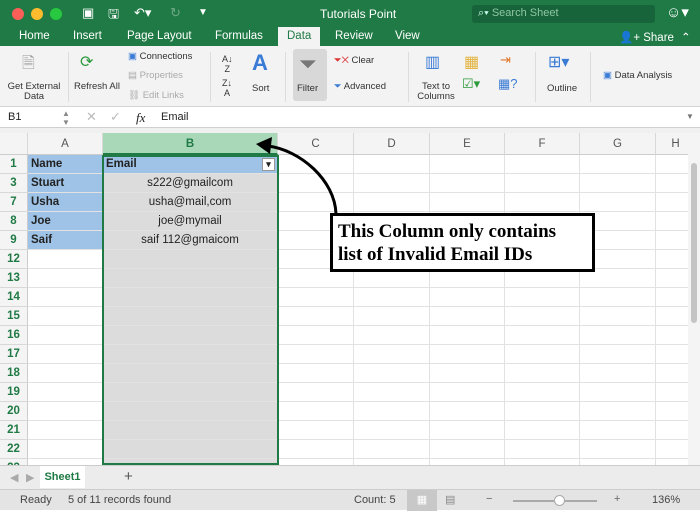 The height and width of the screenshot is (511, 700). Describe the element at coordinates (30, 477) in the screenshot. I see `next-sheet-icon: ▶` at that location.